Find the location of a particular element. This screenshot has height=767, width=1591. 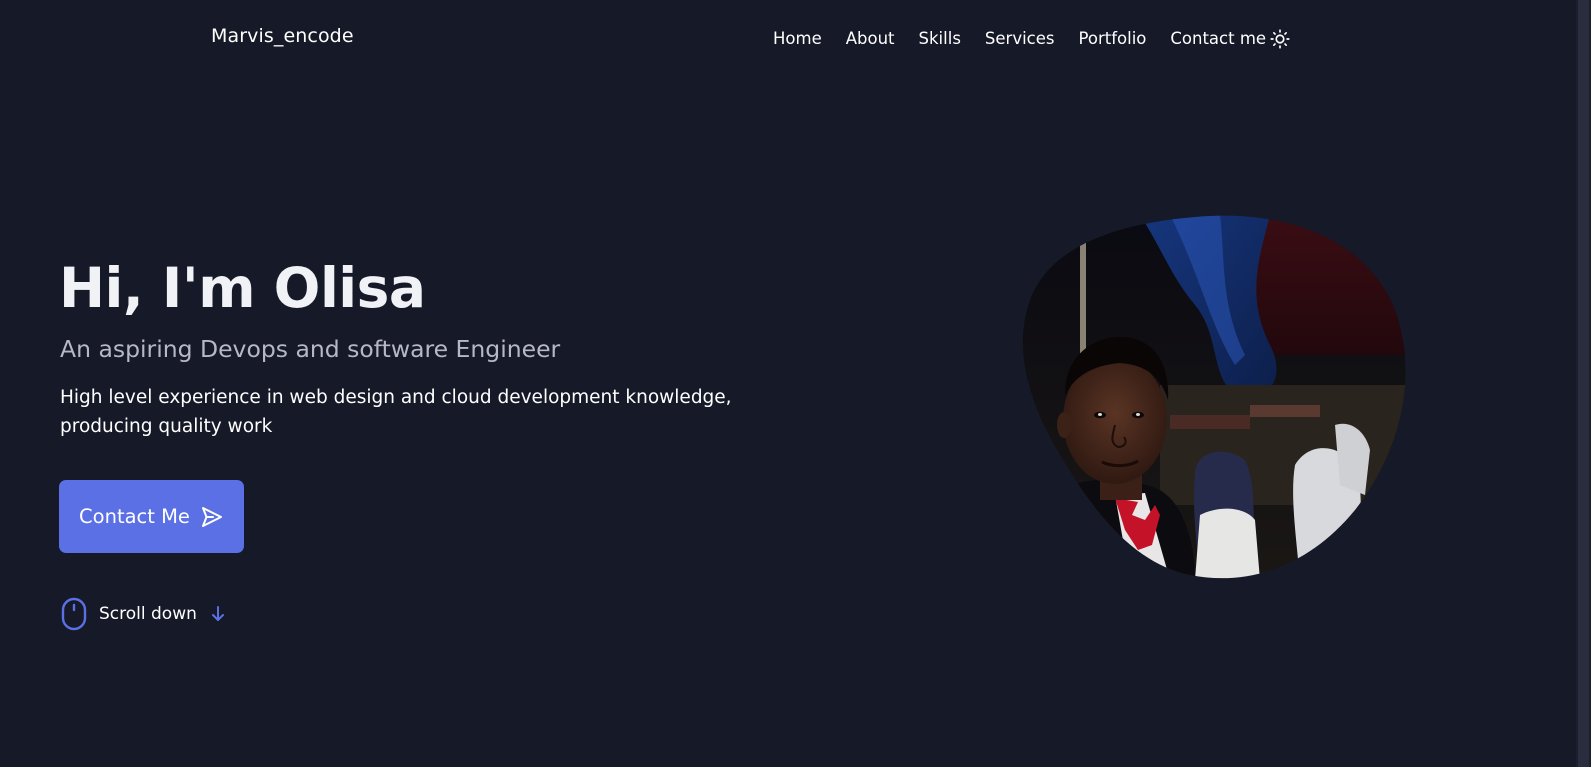

theme-toggle-button is located at coordinates (1280, 39).